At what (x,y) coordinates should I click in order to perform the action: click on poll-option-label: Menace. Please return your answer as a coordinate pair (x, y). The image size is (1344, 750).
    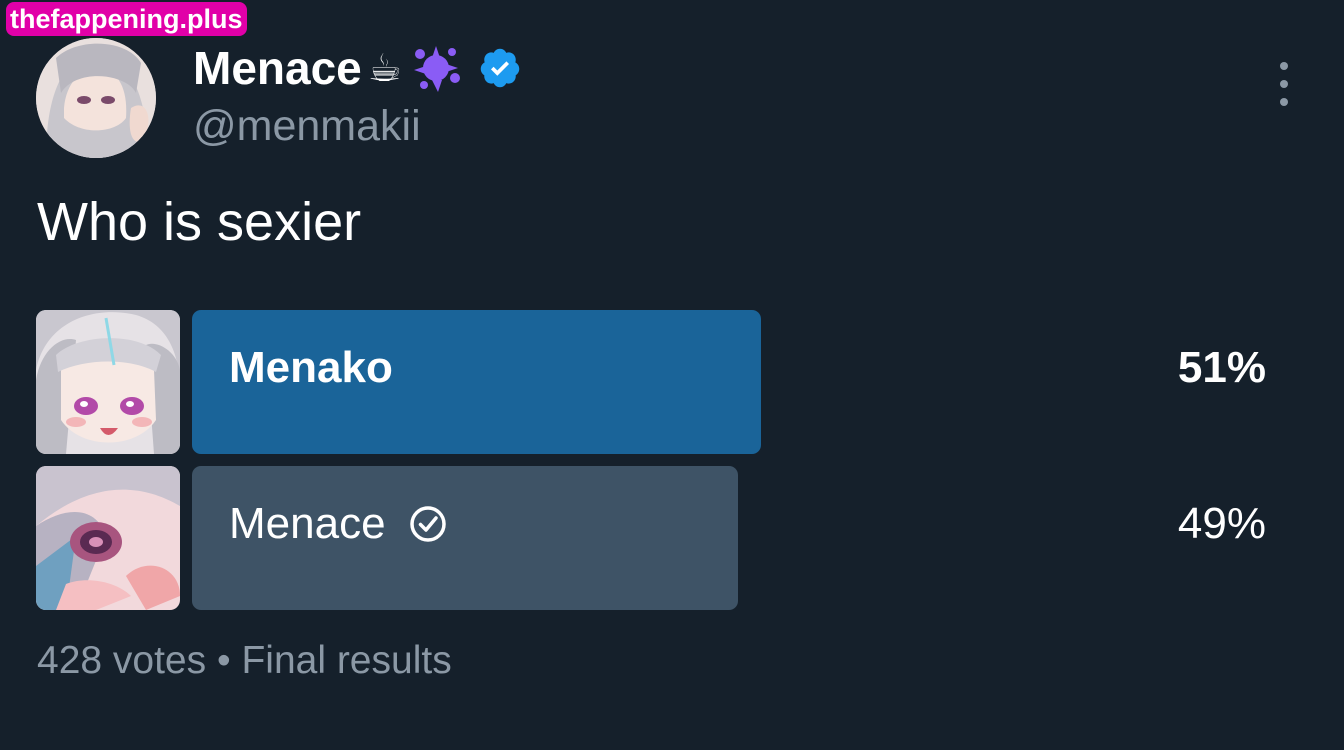
    Looking at the image, I should click on (338, 524).